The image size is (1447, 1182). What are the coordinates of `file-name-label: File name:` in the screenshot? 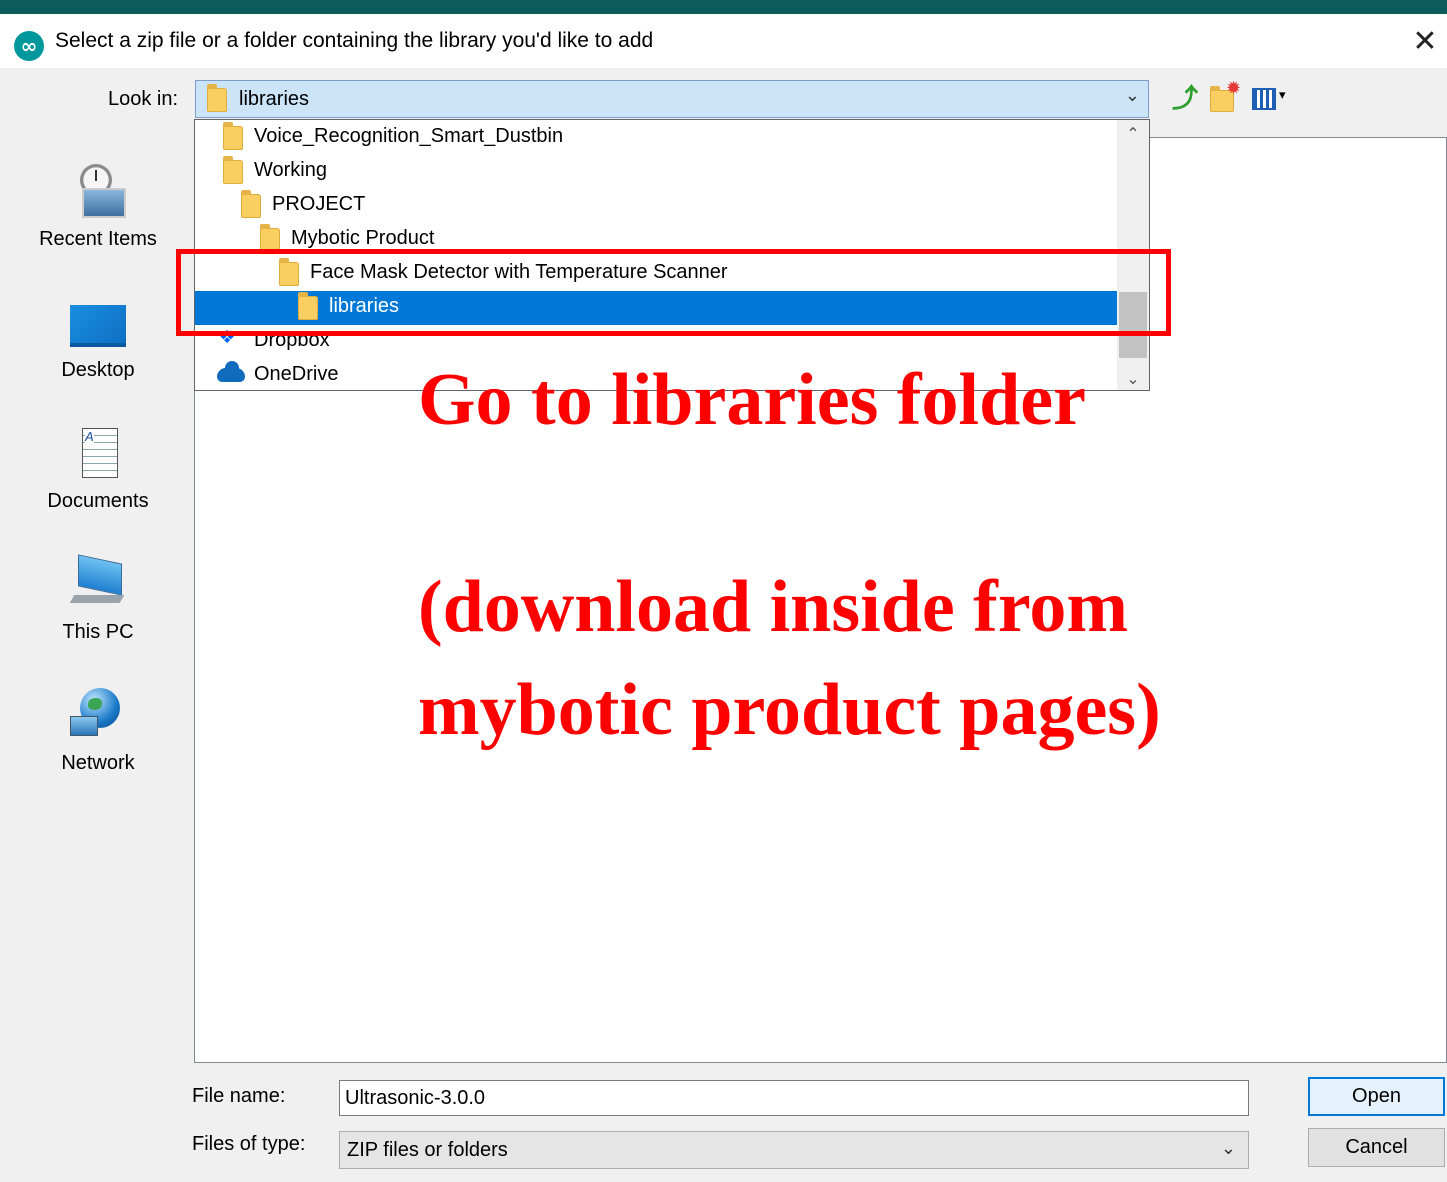 It's located at (239, 1096).